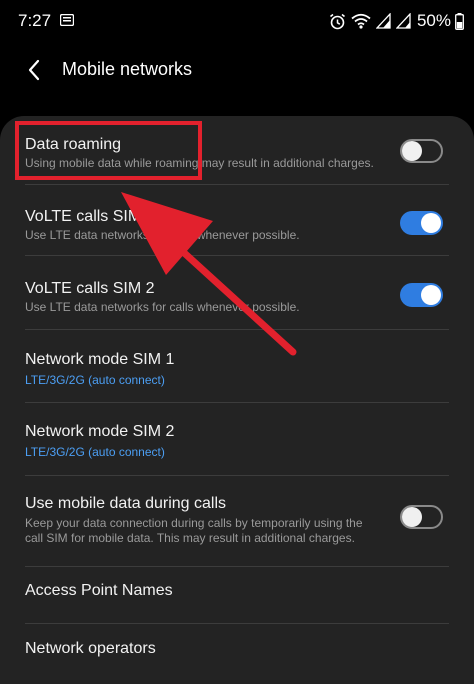 The width and height of the screenshot is (474, 684). I want to click on battery-percentage: 50%, so click(433, 20).